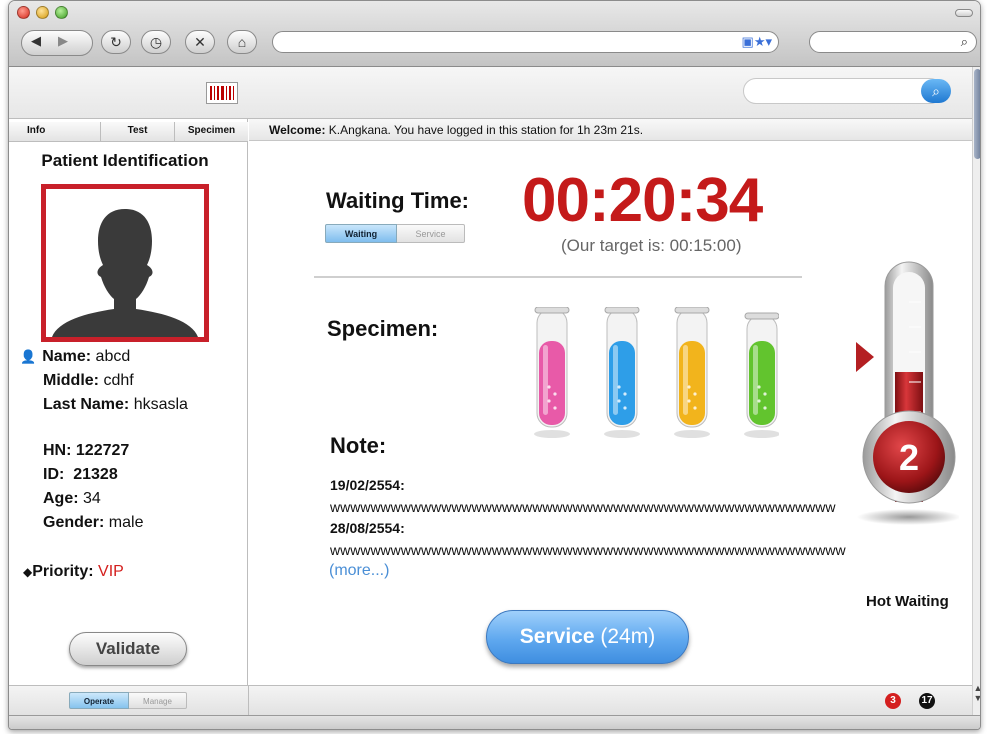 This screenshot has width=987, height=734. What do you see at coordinates (23, 12) in the screenshot?
I see `close-window-button` at bounding box center [23, 12].